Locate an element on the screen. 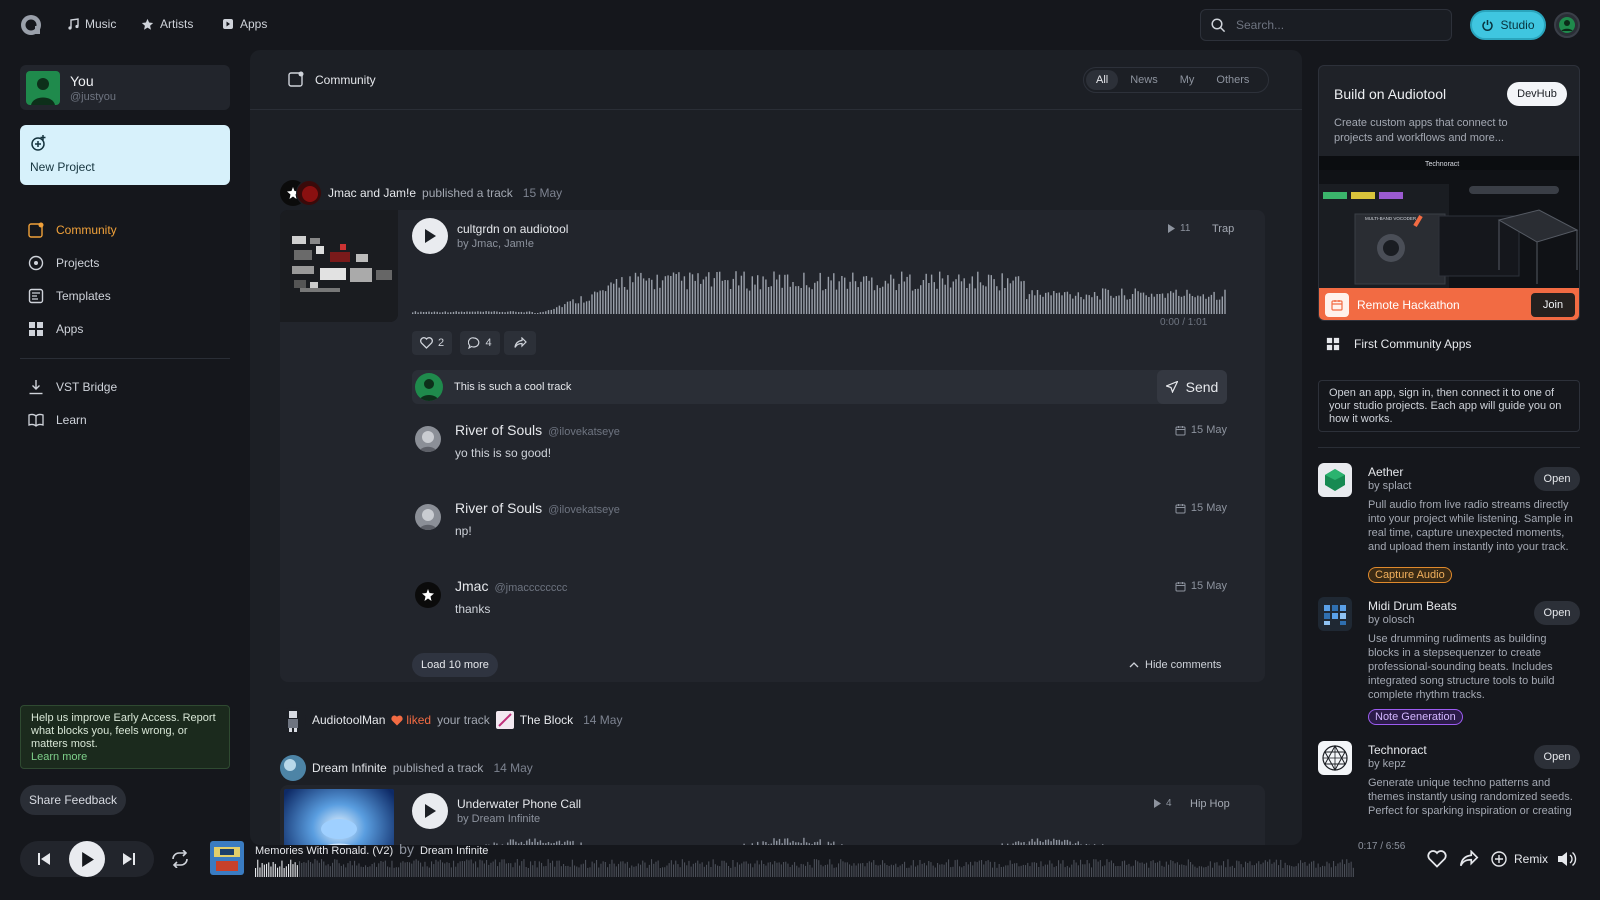  track-title: cultgrdn on audiotool is located at coordinates (512, 229).